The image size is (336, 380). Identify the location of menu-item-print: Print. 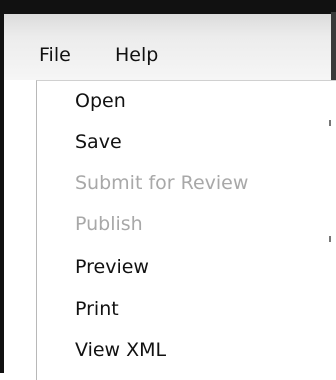
(97, 309).